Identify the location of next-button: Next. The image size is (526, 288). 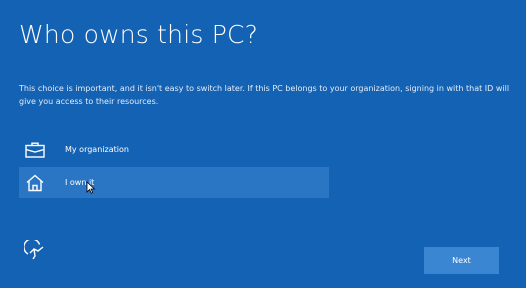
(461, 260).